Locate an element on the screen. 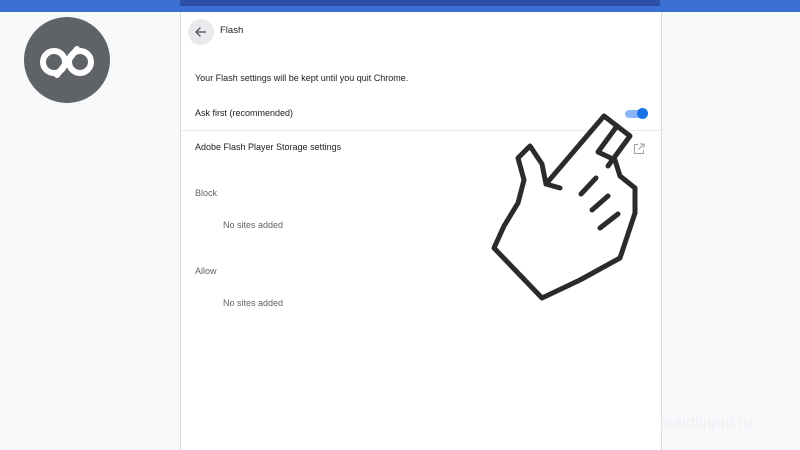 This screenshot has height=450, width=800. allow-empty-text: No sites added is located at coordinates (253, 303).